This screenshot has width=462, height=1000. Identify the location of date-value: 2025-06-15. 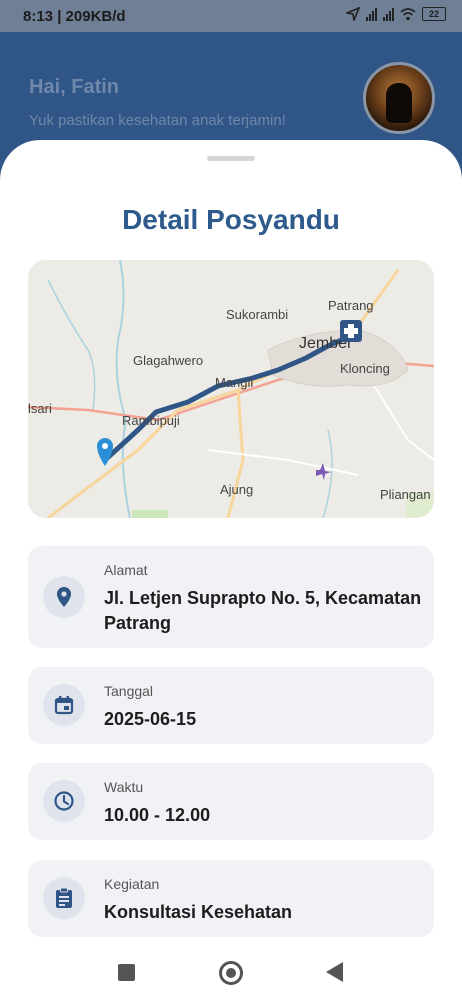
(150, 719).